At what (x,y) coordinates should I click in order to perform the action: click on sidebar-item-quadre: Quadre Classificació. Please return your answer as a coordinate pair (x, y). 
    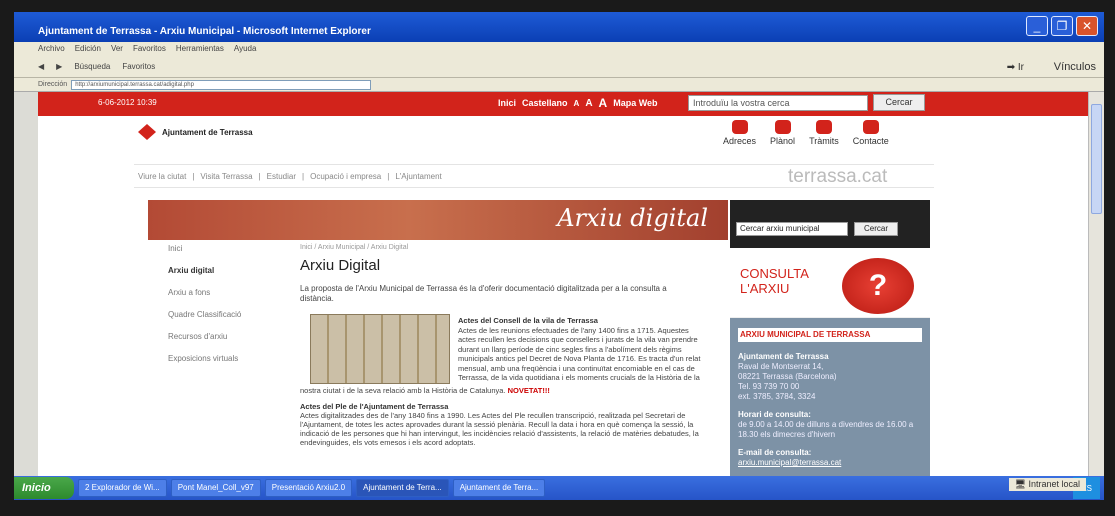
    Looking at the image, I should click on (204, 314).